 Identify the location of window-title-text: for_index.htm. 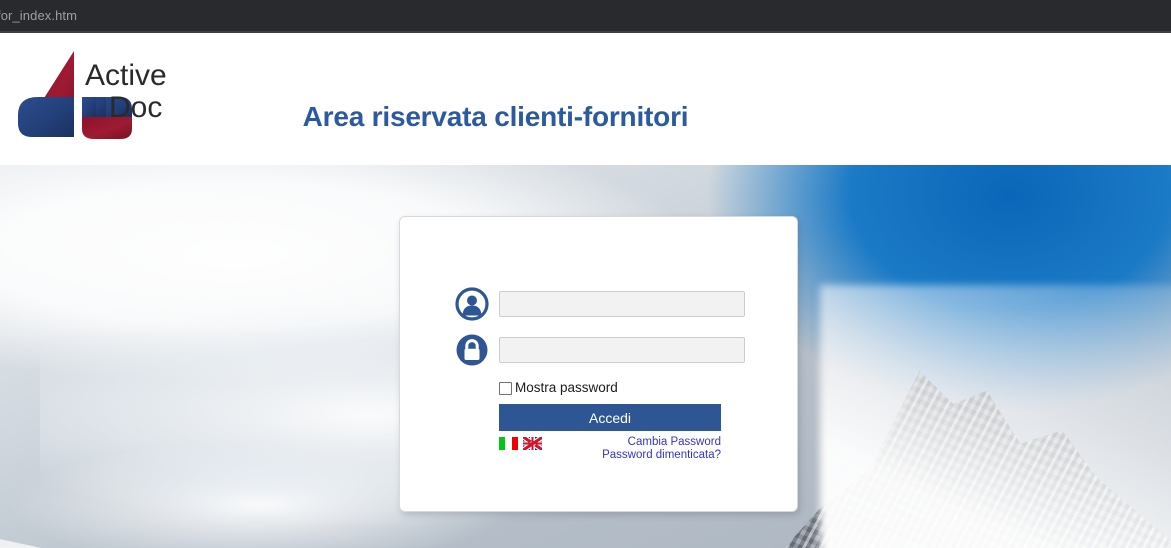
(39, 15).